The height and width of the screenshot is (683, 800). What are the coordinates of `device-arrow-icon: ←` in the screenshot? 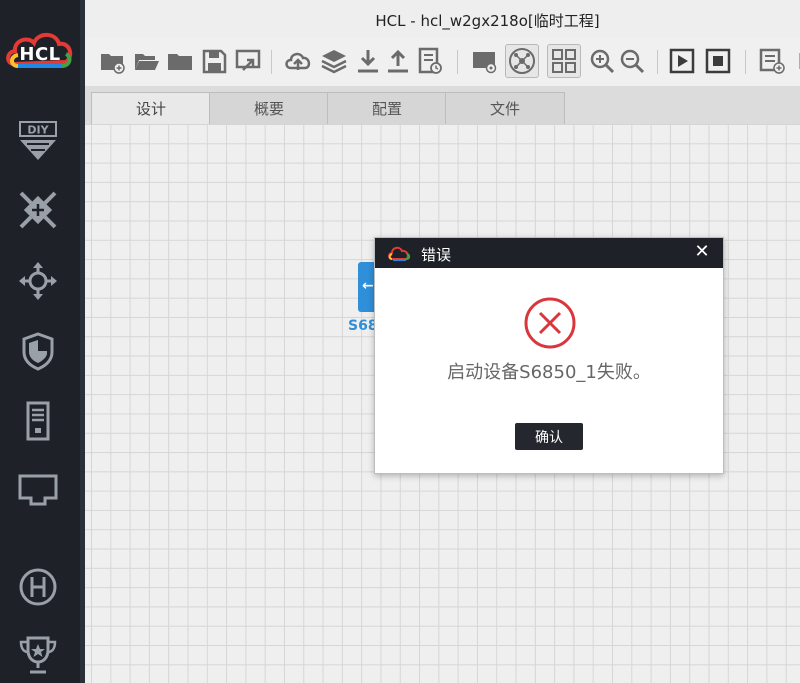 It's located at (368, 286).